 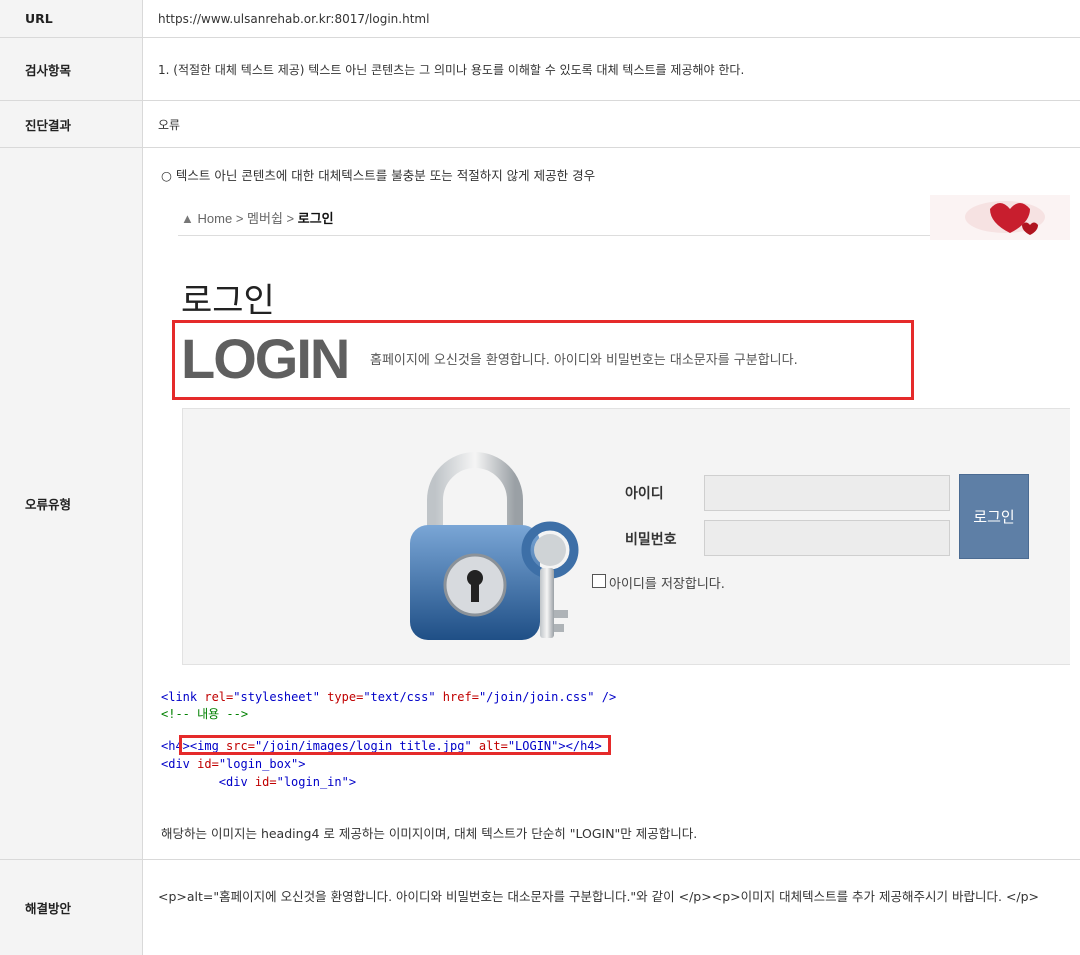 What do you see at coordinates (265, 218) in the screenshot?
I see `breadcrumb-level1: 멤버쉽` at bounding box center [265, 218].